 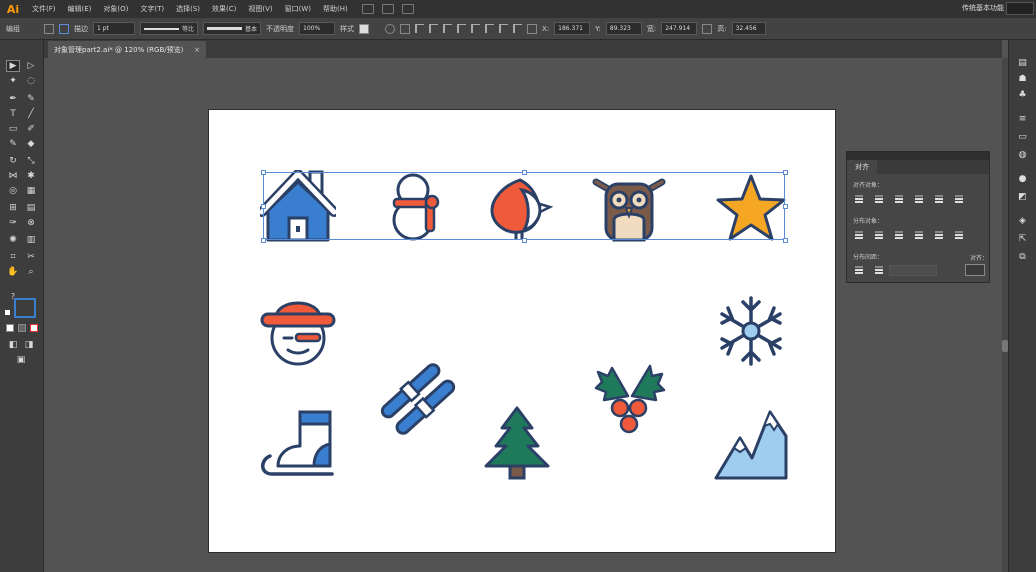 What do you see at coordinates (1022, 221) in the screenshot?
I see `layers-icon: ◈` at bounding box center [1022, 221].